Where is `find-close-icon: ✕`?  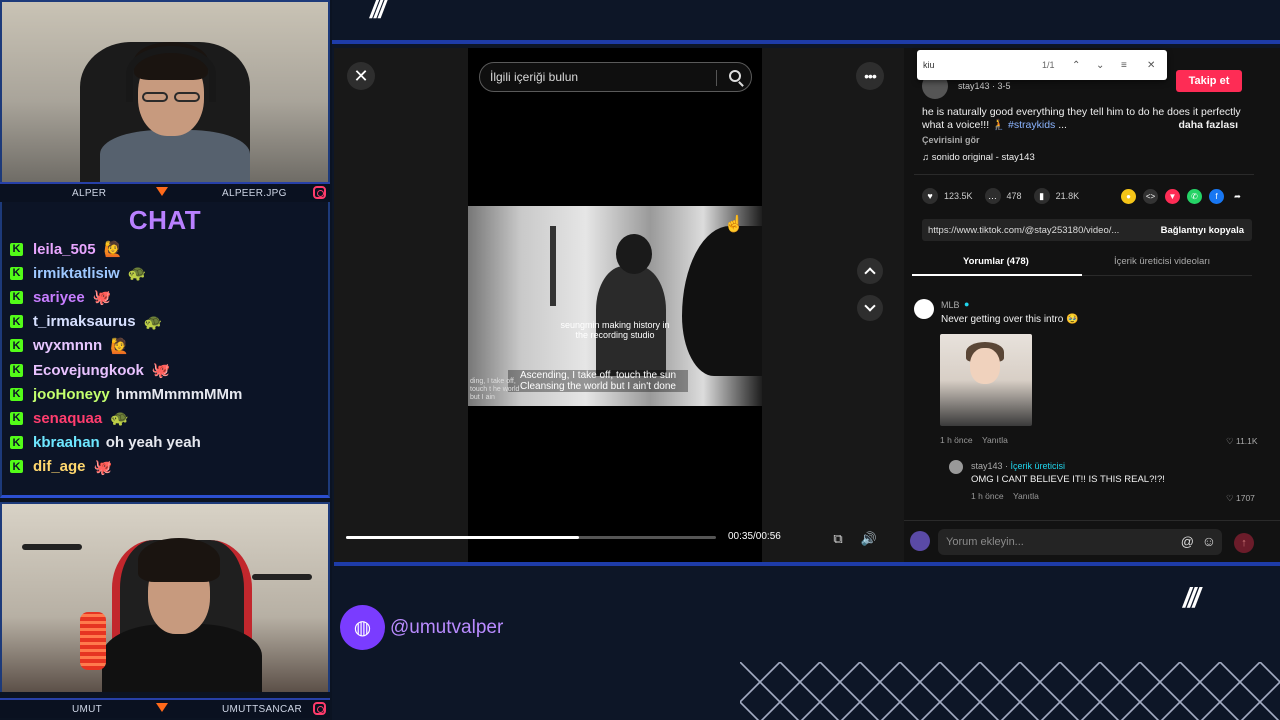 find-close-icon: ✕ is located at coordinates (1151, 65).